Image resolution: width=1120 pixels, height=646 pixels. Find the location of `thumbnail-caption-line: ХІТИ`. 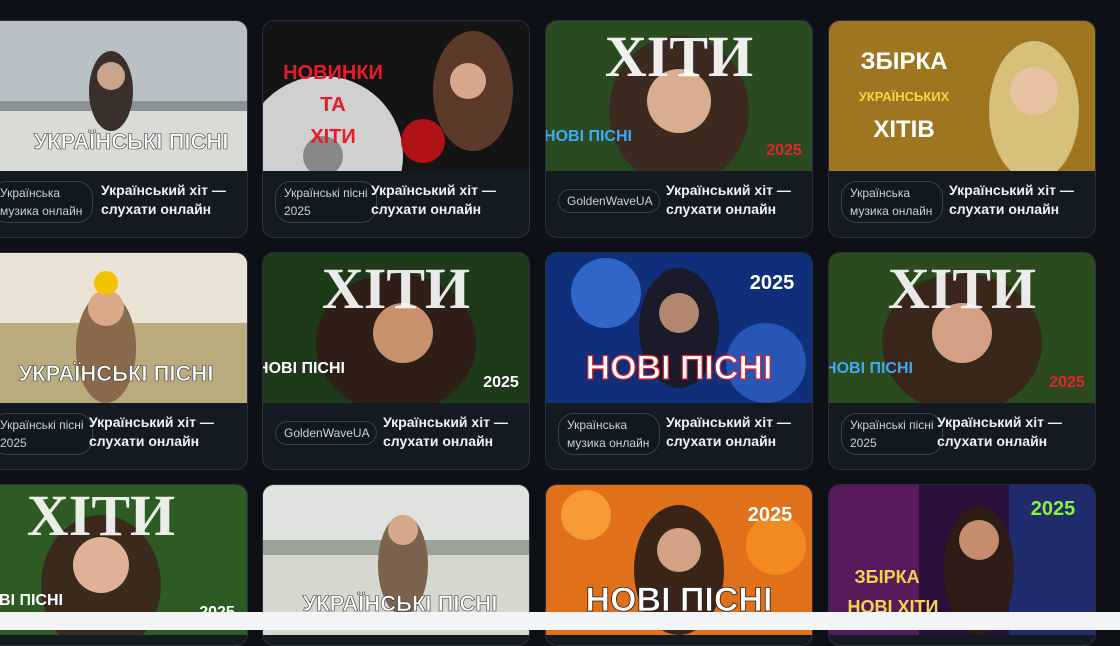

thumbnail-caption-line: ХІТИ is located at coordinates (333, 137).